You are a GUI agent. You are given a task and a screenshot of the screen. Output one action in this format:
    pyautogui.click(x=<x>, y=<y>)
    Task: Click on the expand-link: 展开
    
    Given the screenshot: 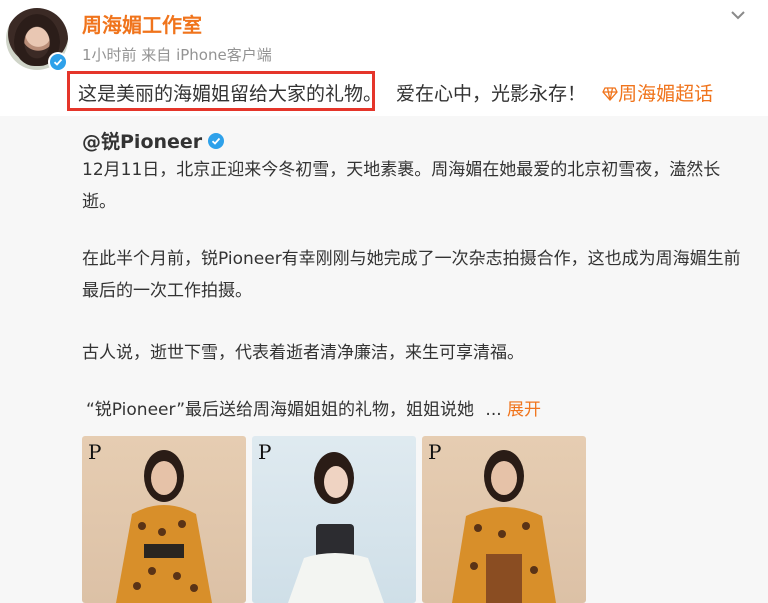 What is the action you would take?
    pyautogui.click(x=524, y=410)
    